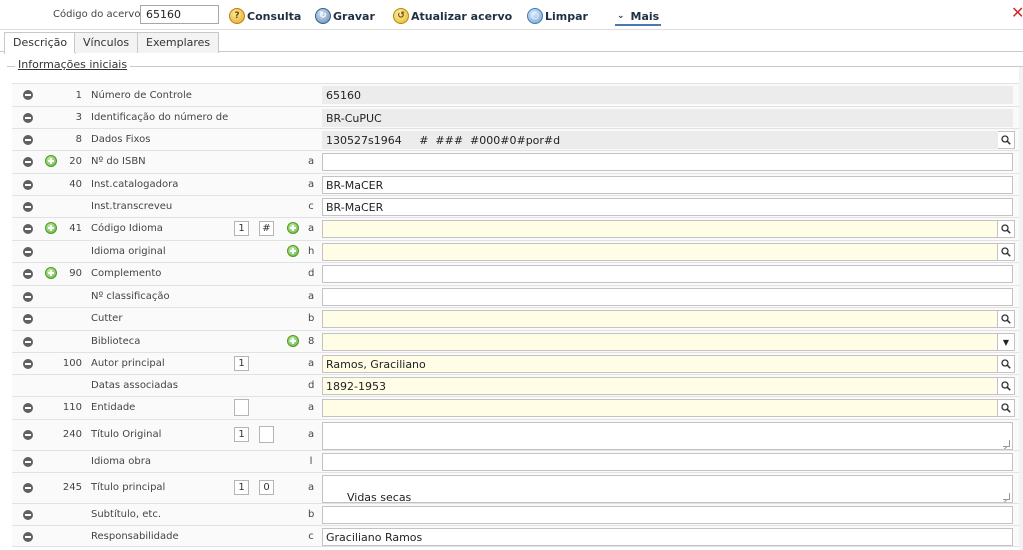  Describe the element at coordinates (660, 342) in the screenshot. I see `biblioteca-select` at that location.